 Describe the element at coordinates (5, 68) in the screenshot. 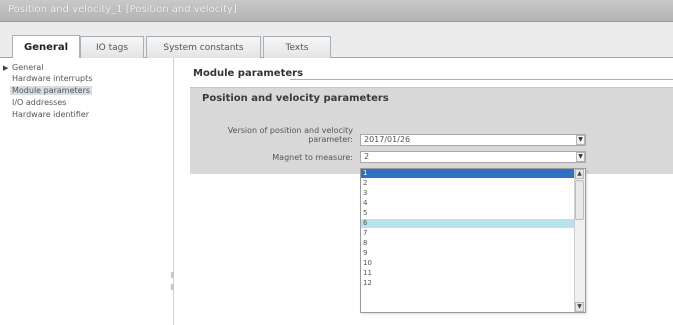

I see `expand-arrow-icon: ▶` at that location.